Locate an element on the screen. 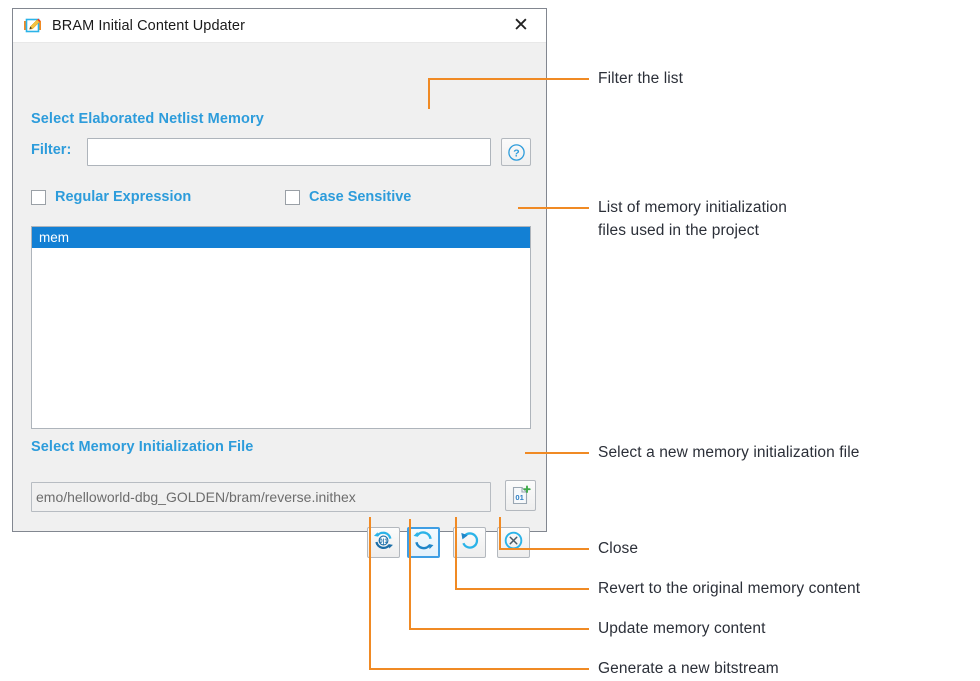 The width and height of the screenshot is (980, 681). filter-label: Filter: is located at coordinates (51, 150).